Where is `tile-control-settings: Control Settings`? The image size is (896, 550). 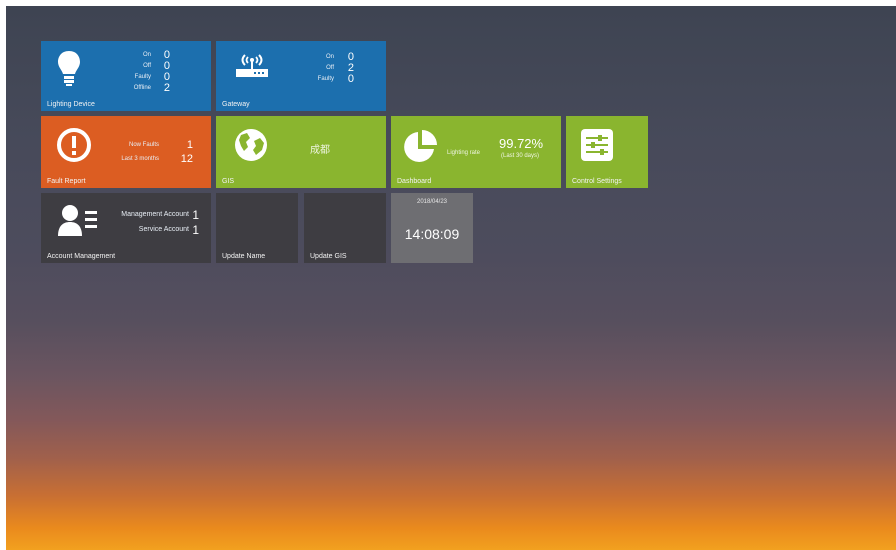 tile-control-settings: Control Settings is located at coordinates (607, 152).